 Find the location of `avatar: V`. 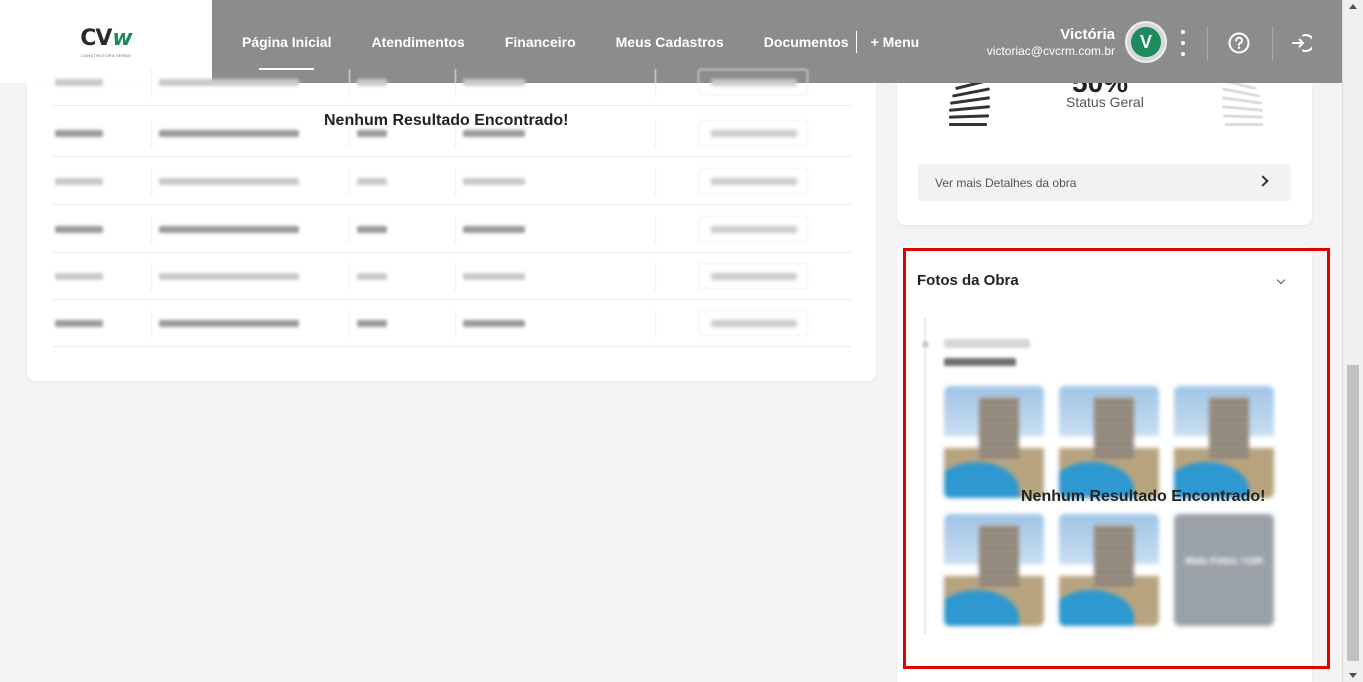

avatar: V is located at coordinates (1146, 42).